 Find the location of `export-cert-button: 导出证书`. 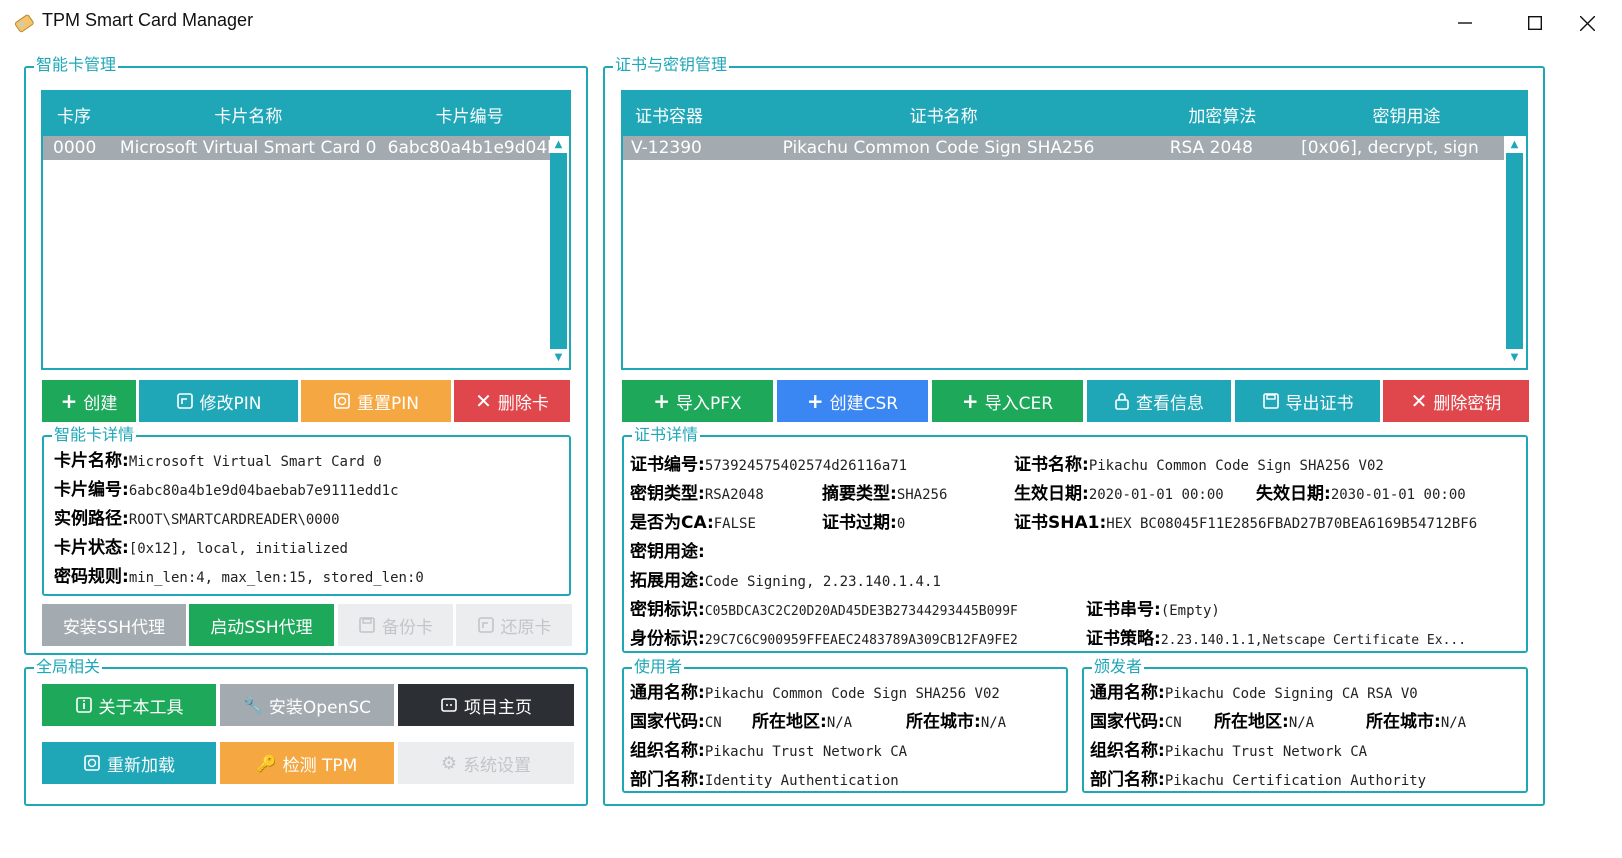

export-cert-button: 导出证书 is located at coordinates (1307, 401).